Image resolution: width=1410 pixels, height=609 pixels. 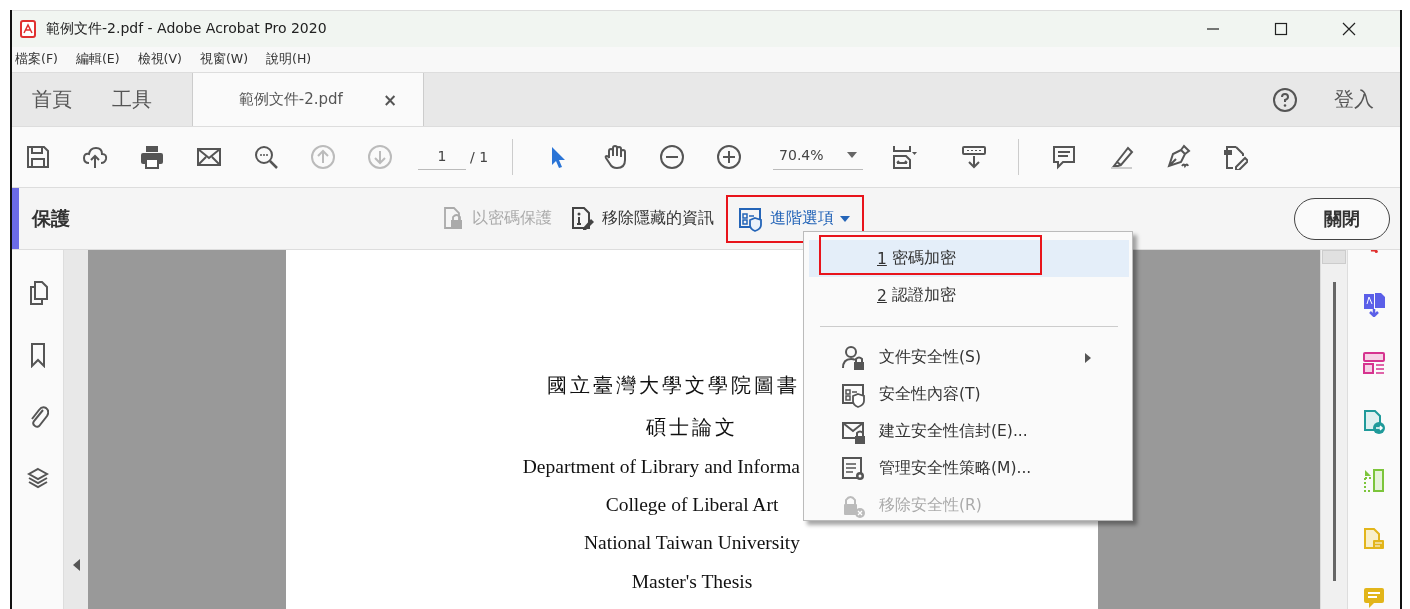 I want to click on zoom-dropdown: 70.4%, so click(x=818, y=157).